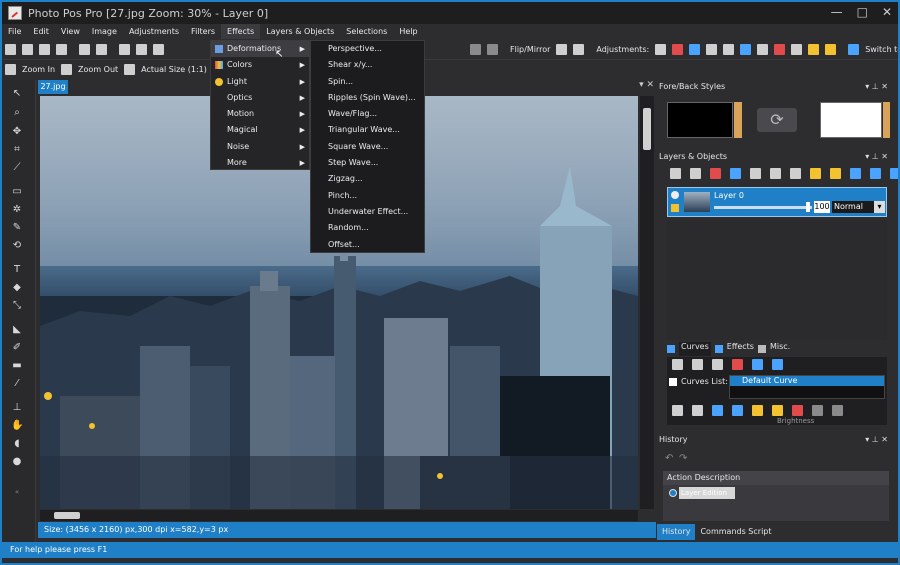 This screenshot has height=565, width=900. Describe the element at coordinates (38, 69) in the screenshot. I see `zoom-in-button: Zoom In` at that location.